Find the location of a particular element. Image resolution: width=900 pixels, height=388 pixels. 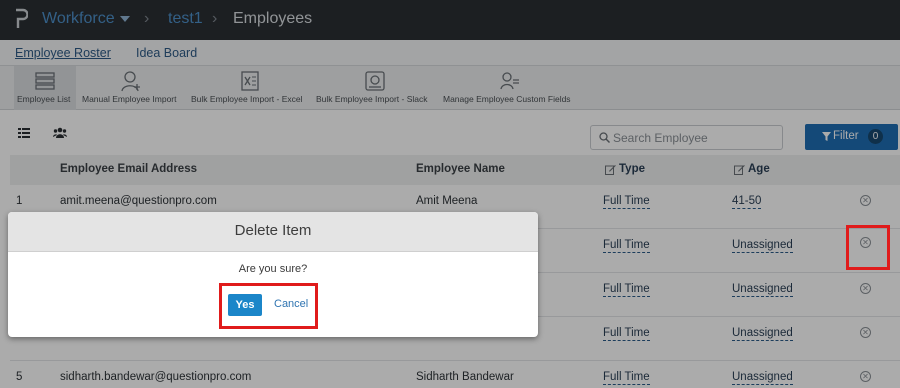

dialog-message: Are you sure? is located at coordinates (273, 269).